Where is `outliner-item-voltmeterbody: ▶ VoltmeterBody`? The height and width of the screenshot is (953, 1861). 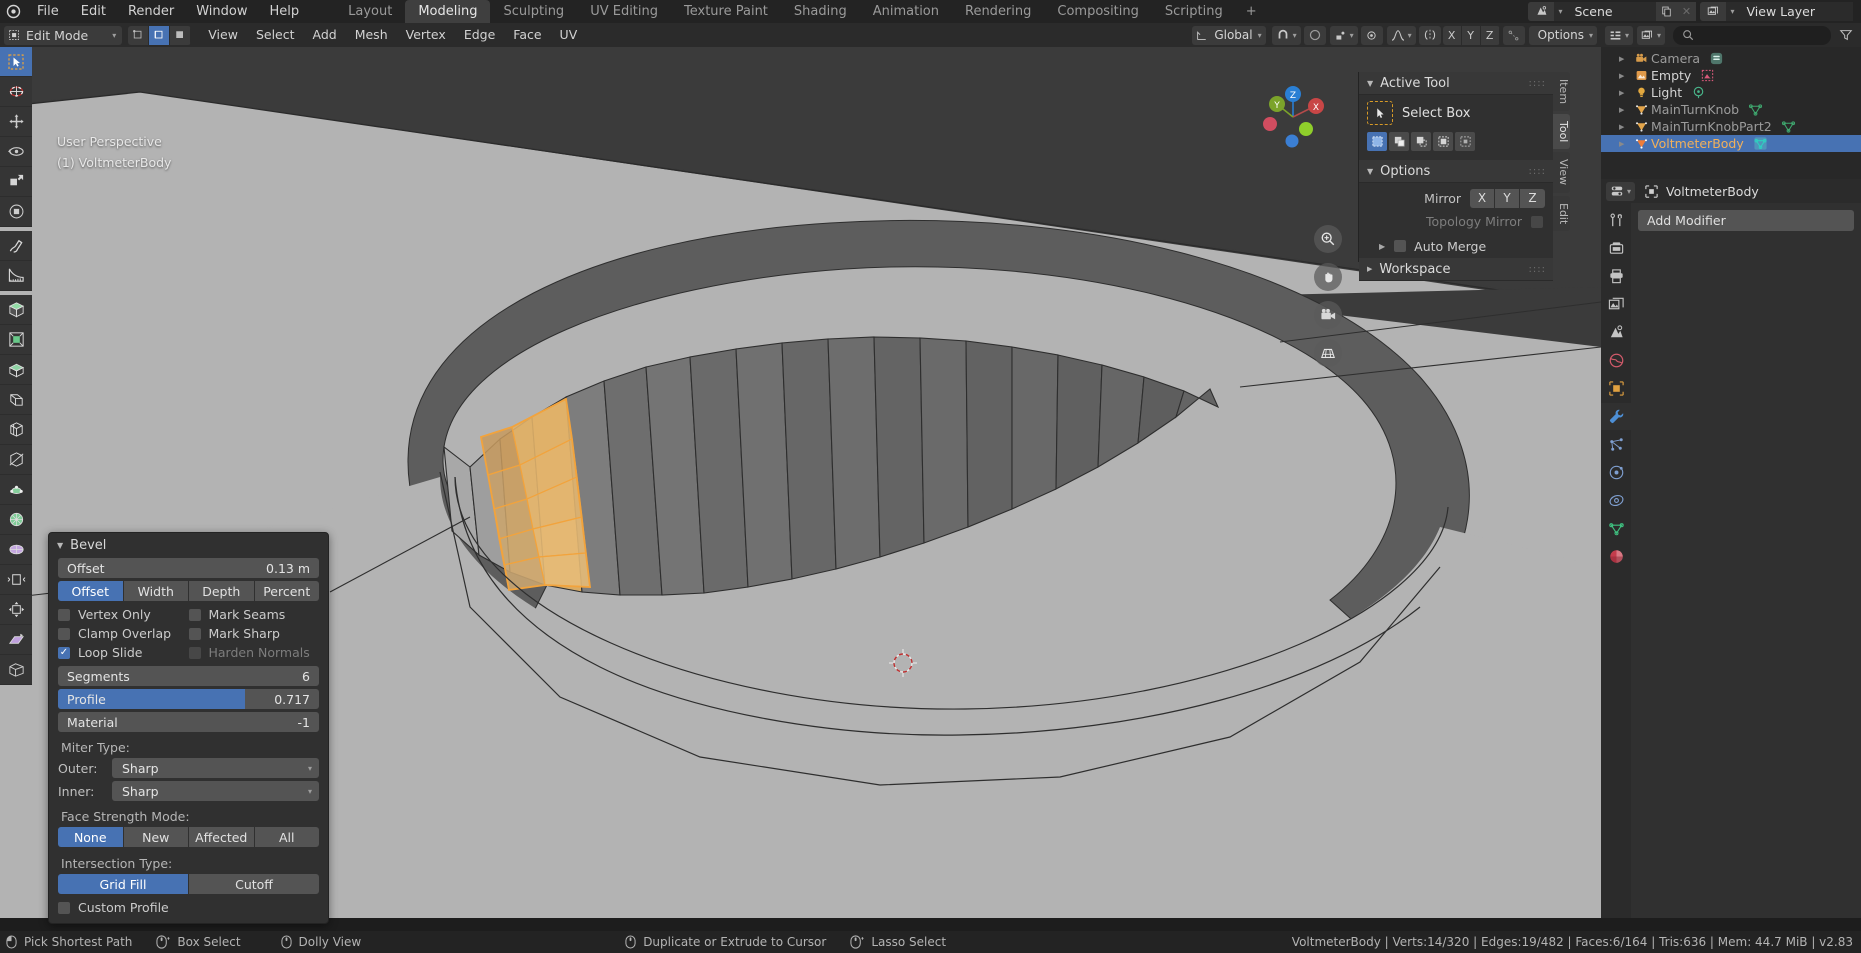
outliner-item-voltmeterbody: ▶ VoltmeterBody is located at coordinates (1731, 143).